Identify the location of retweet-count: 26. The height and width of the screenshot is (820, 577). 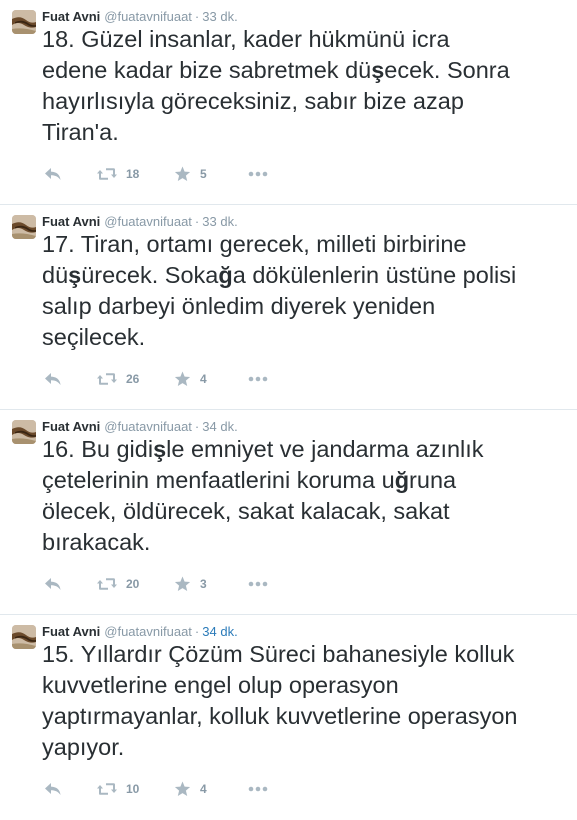
(133, 379).